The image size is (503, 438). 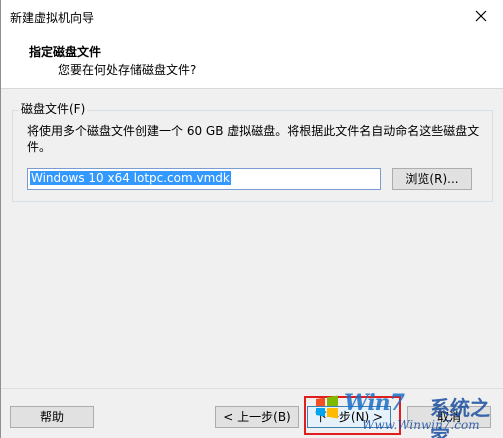 I want to click on footer-divider, so click(x=252, y=388).